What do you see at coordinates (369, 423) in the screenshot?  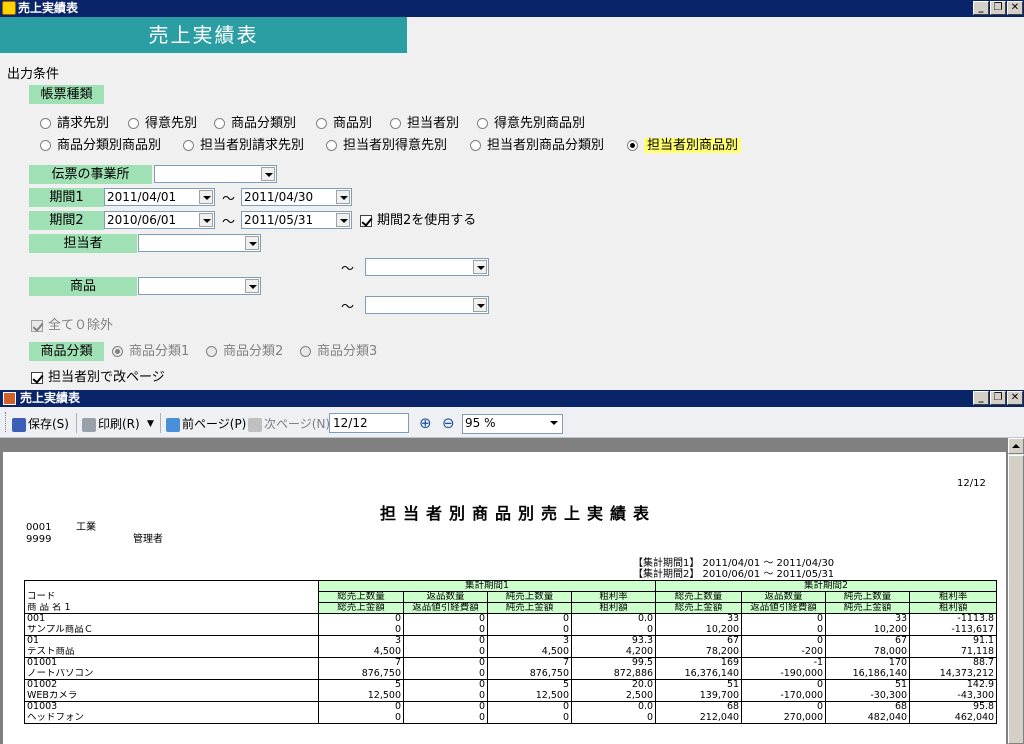 I see `page-number-input: 12/12` at bounding box center [369, 423].